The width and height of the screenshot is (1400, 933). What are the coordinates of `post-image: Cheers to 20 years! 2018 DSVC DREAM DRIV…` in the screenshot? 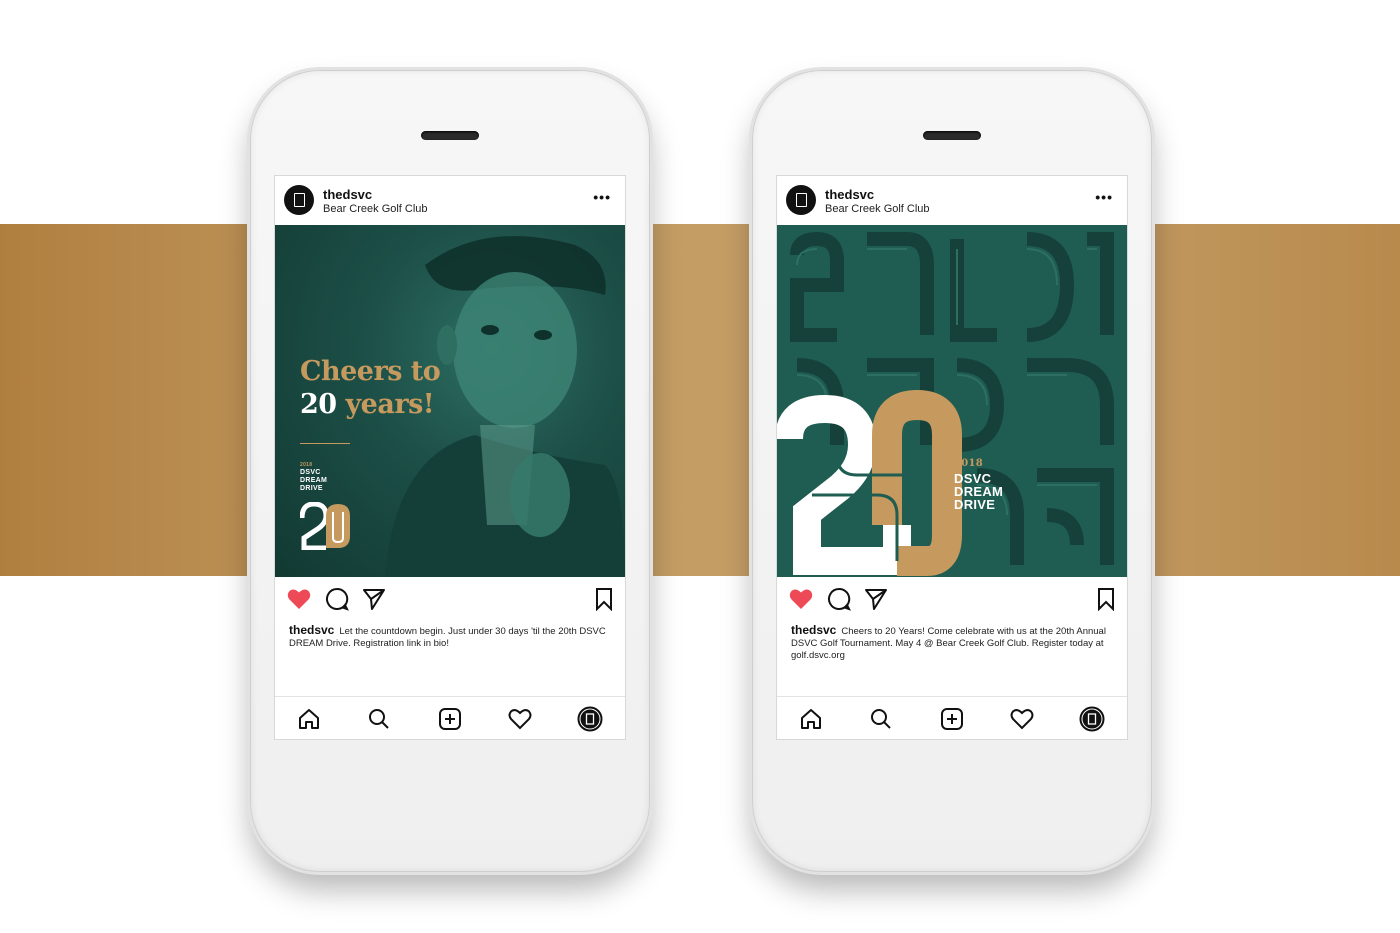 It's located at (450, 401).